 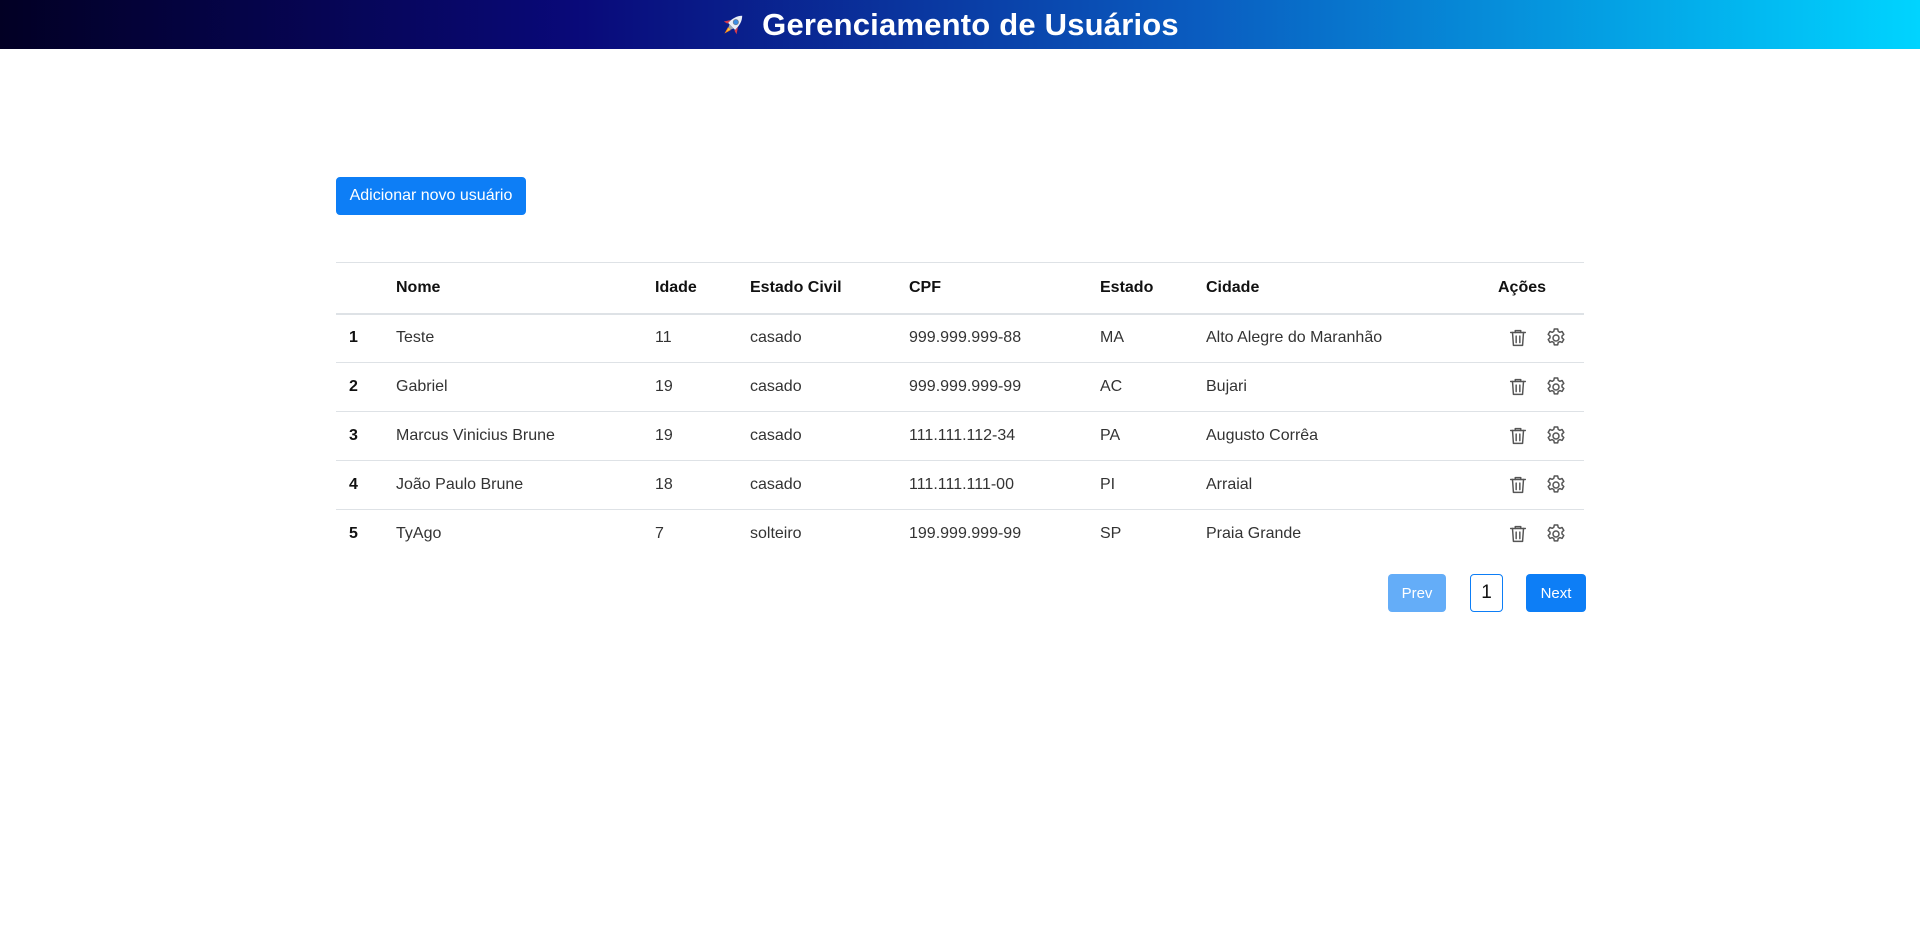 I want to click on app-header: Gerenciamento de Usuários, so click(x=960, y=24).